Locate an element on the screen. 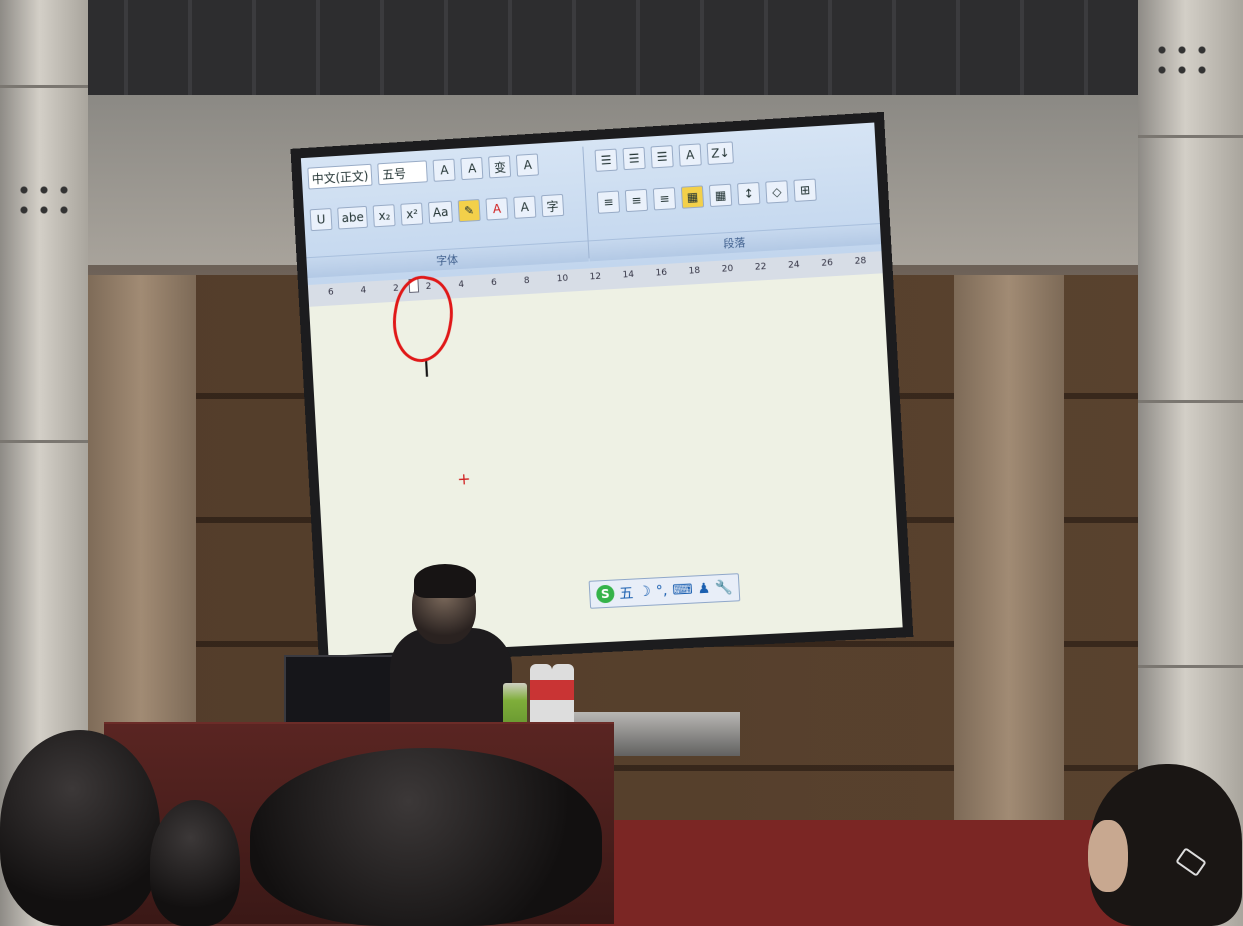 The height and width of the screenshot is (926, 1243). multilevel-list-button: ☰ is located at coordinates (662, 157).